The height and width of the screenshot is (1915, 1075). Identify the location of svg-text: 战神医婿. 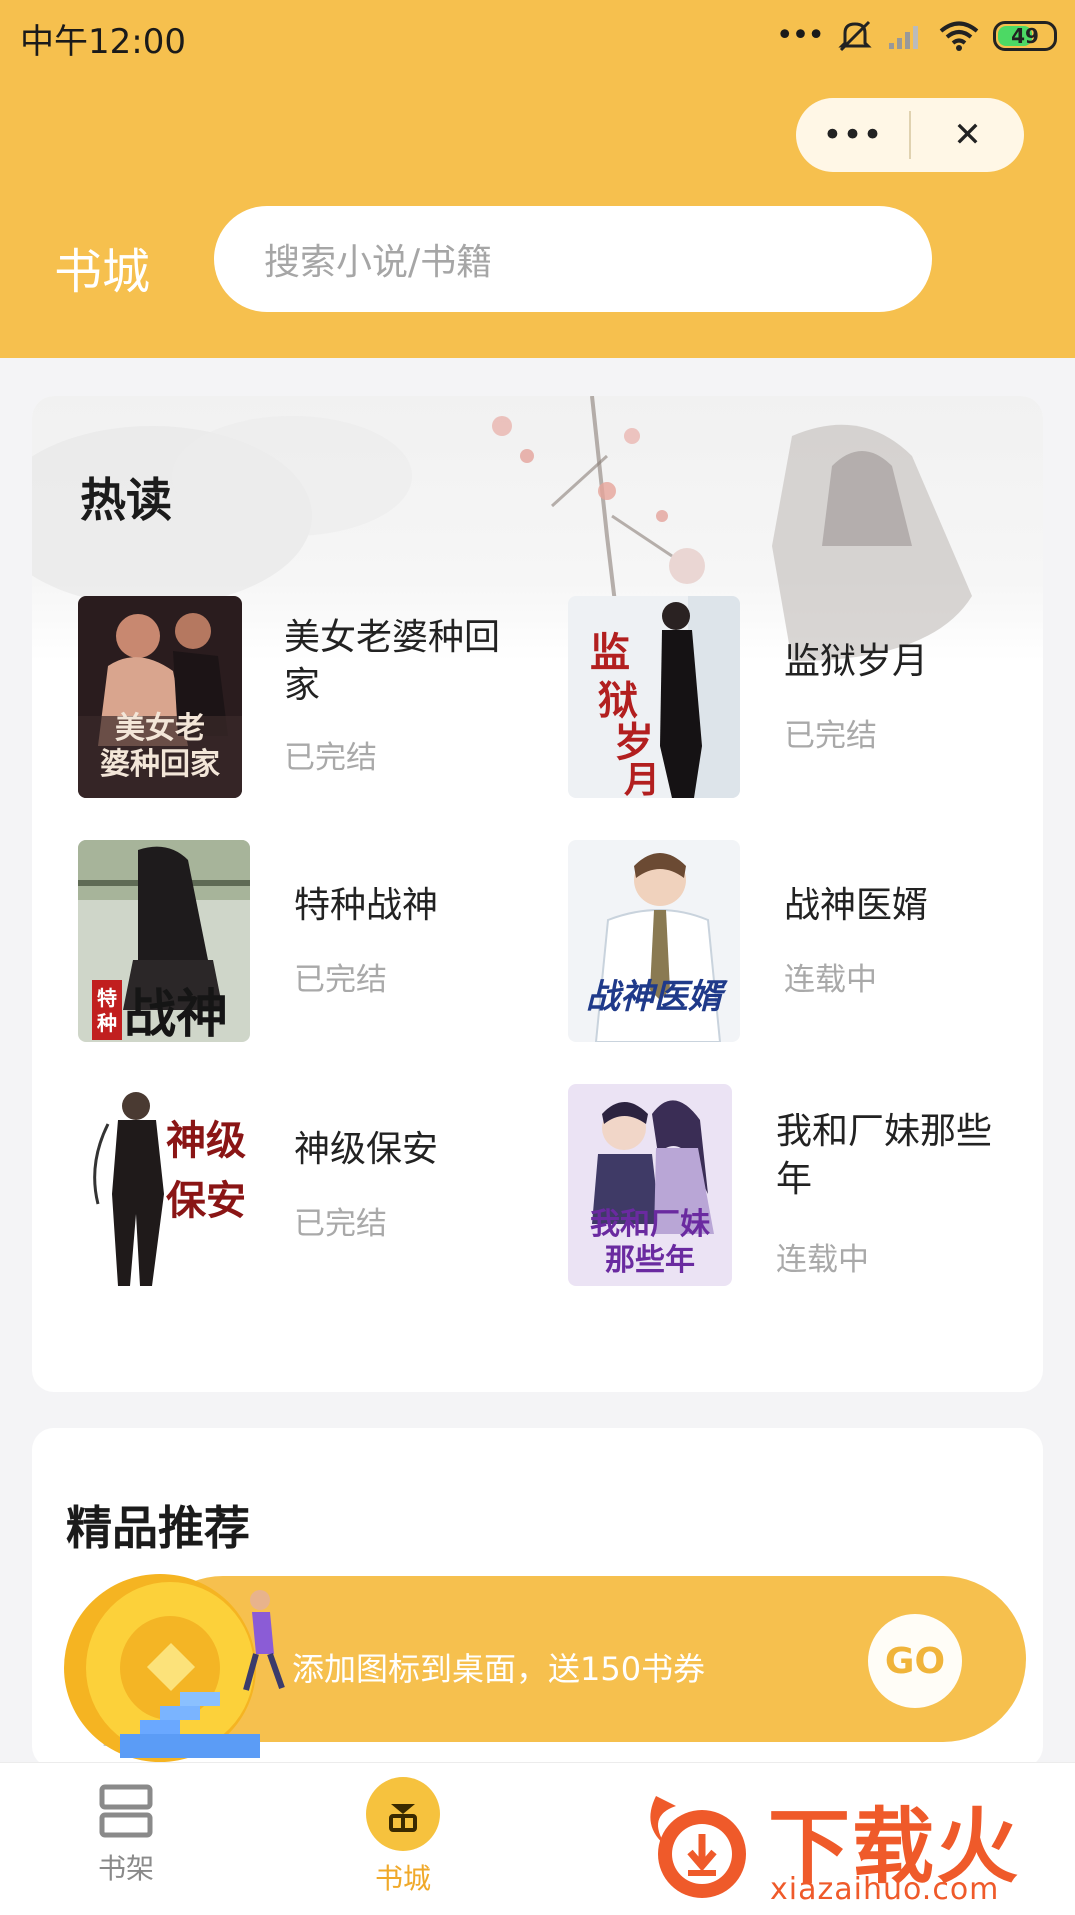
(657, 997).